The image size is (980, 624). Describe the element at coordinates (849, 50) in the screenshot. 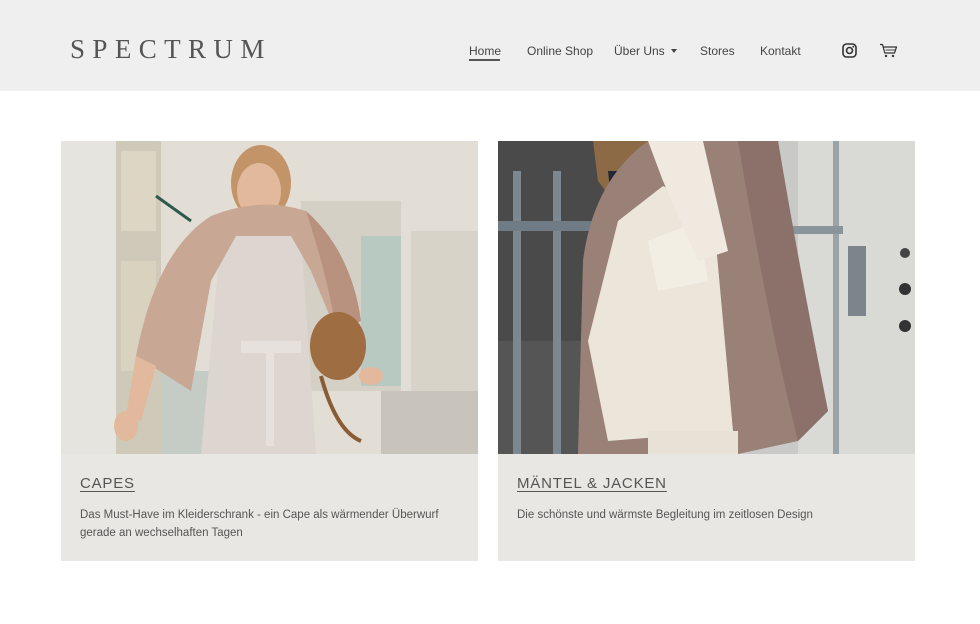

I see `instagram-icon` at that location.